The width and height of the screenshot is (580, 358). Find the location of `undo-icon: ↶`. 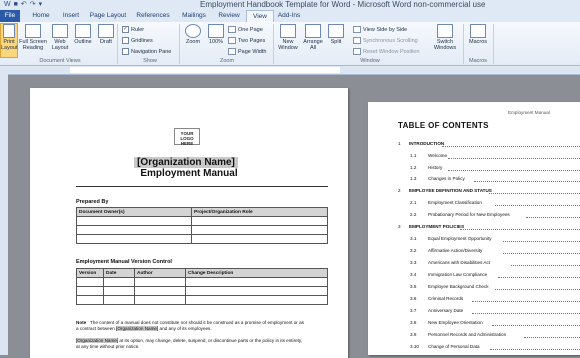

undo-icon: ↶ is located at coordinates (24, 5).